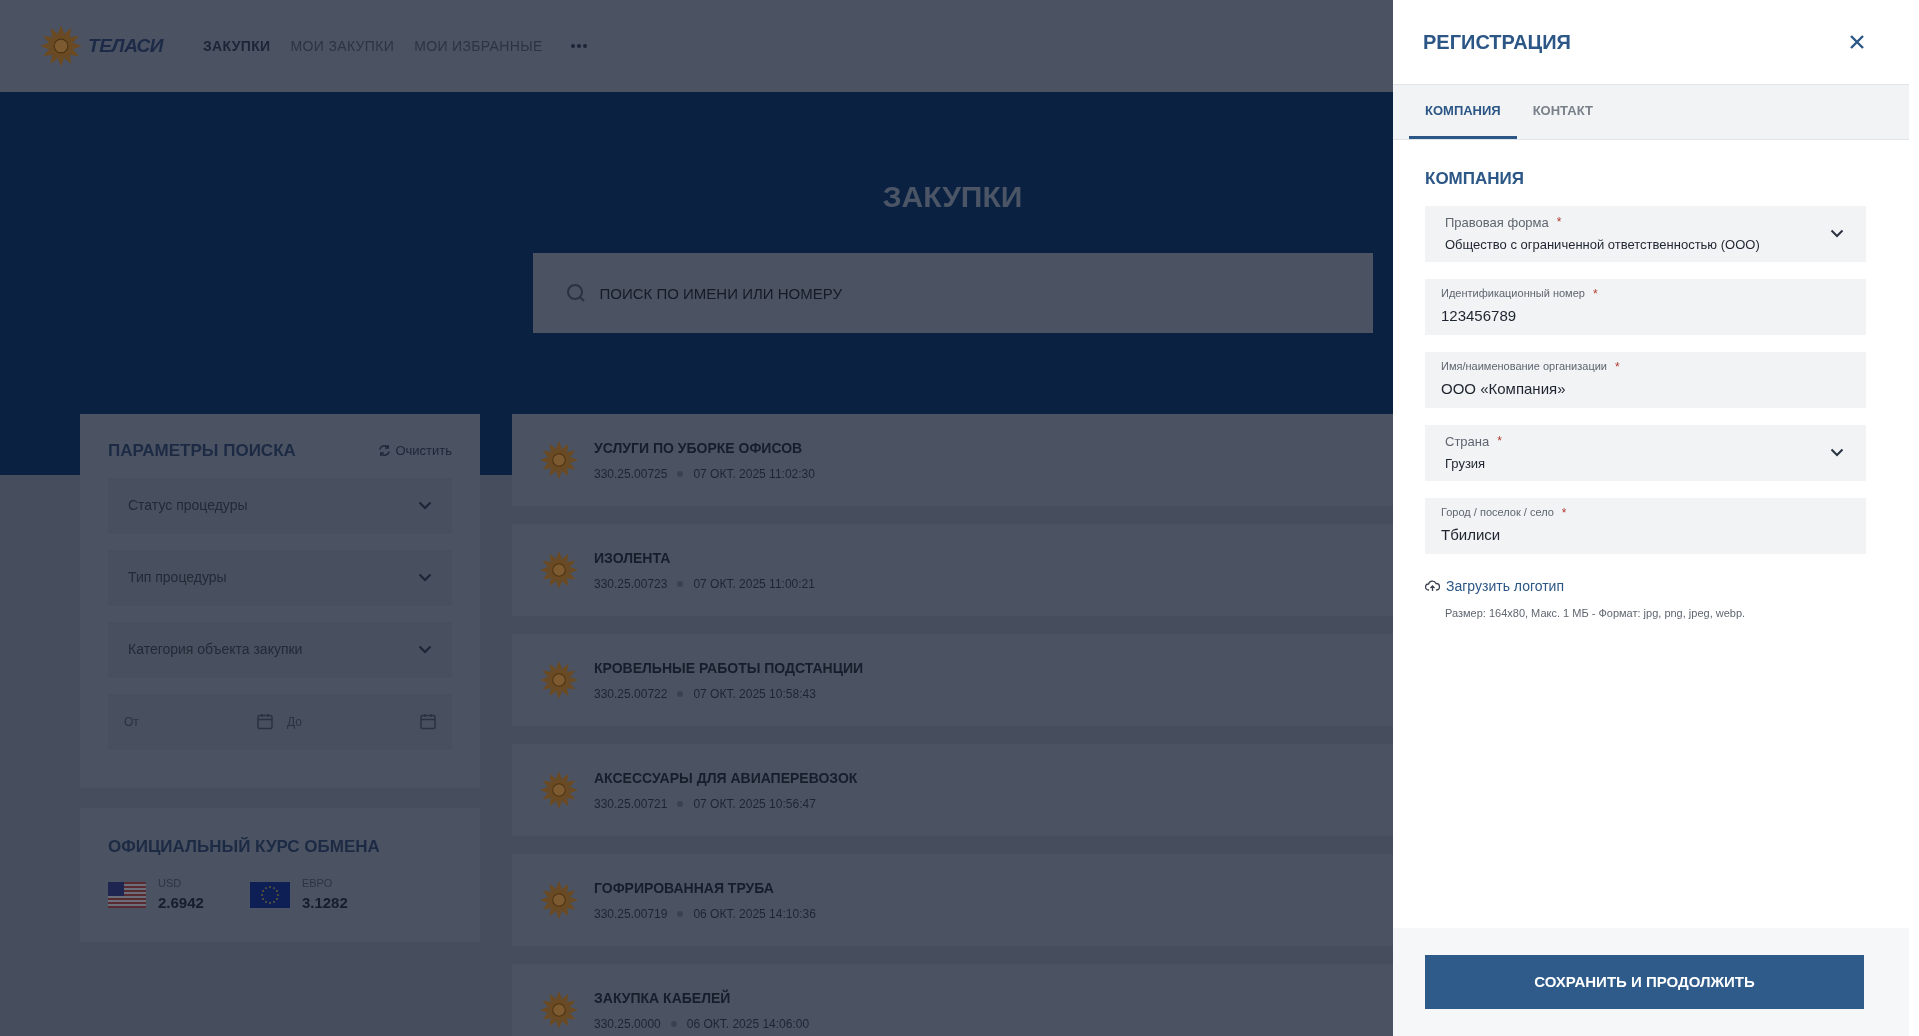 Image resolution: width=1919 pixels, height=1036 pixels. I want to click on select-field: Правовая форма * Общество с ограниченной ответственностью (ООО), so click(1645, 233).